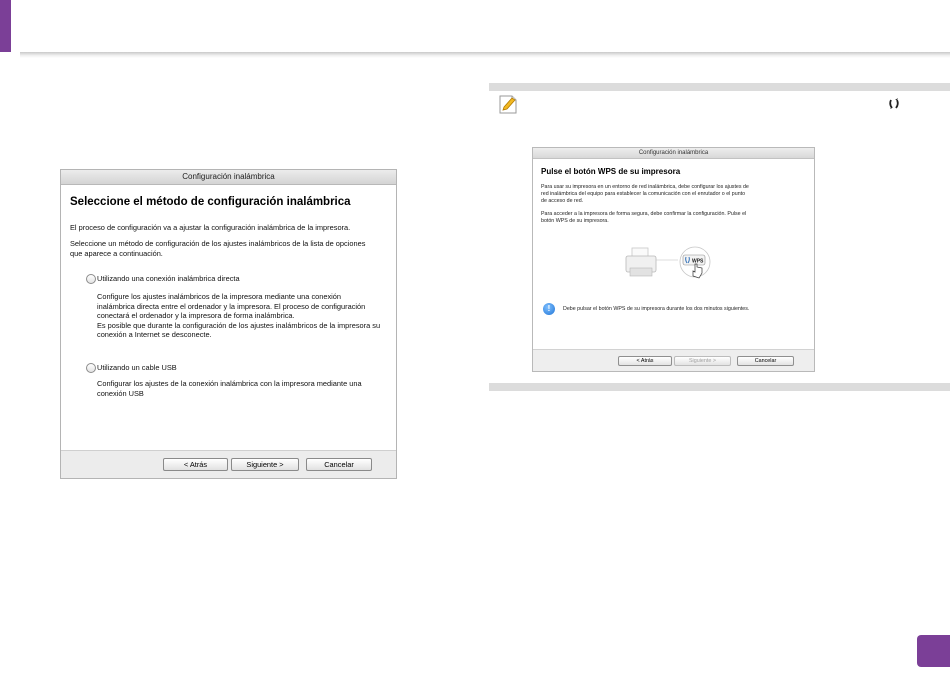 This screenshot has width=950, height=674. Describe the element at coordinates (668, 262) in the screenshot. I see `printer-wps-illustration: WPS` at that location.